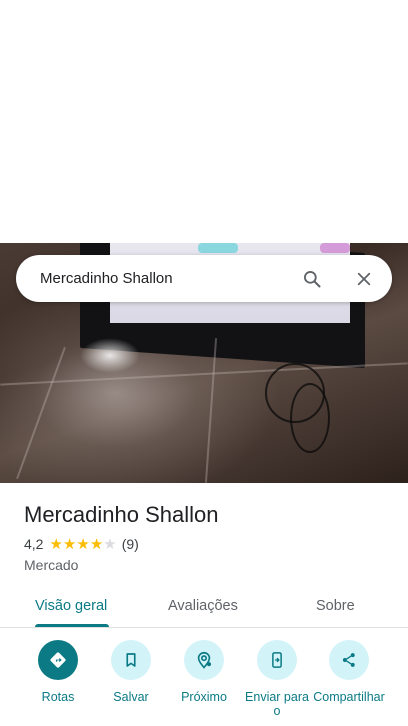 This screenshot has width=408, height=726. I want to click on place-tabs: Visão geral Avaliações Sobre, so click(204, 606).